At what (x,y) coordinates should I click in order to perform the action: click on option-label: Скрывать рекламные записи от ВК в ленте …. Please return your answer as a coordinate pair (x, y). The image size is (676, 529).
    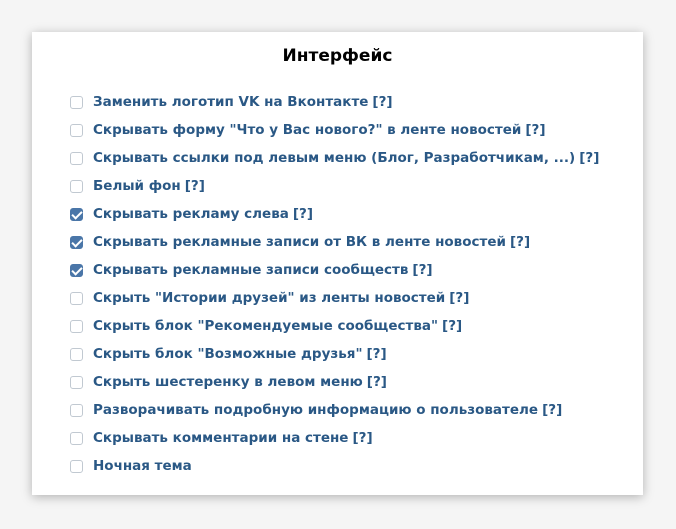
    Looking at the image, I should click on (299, 242).